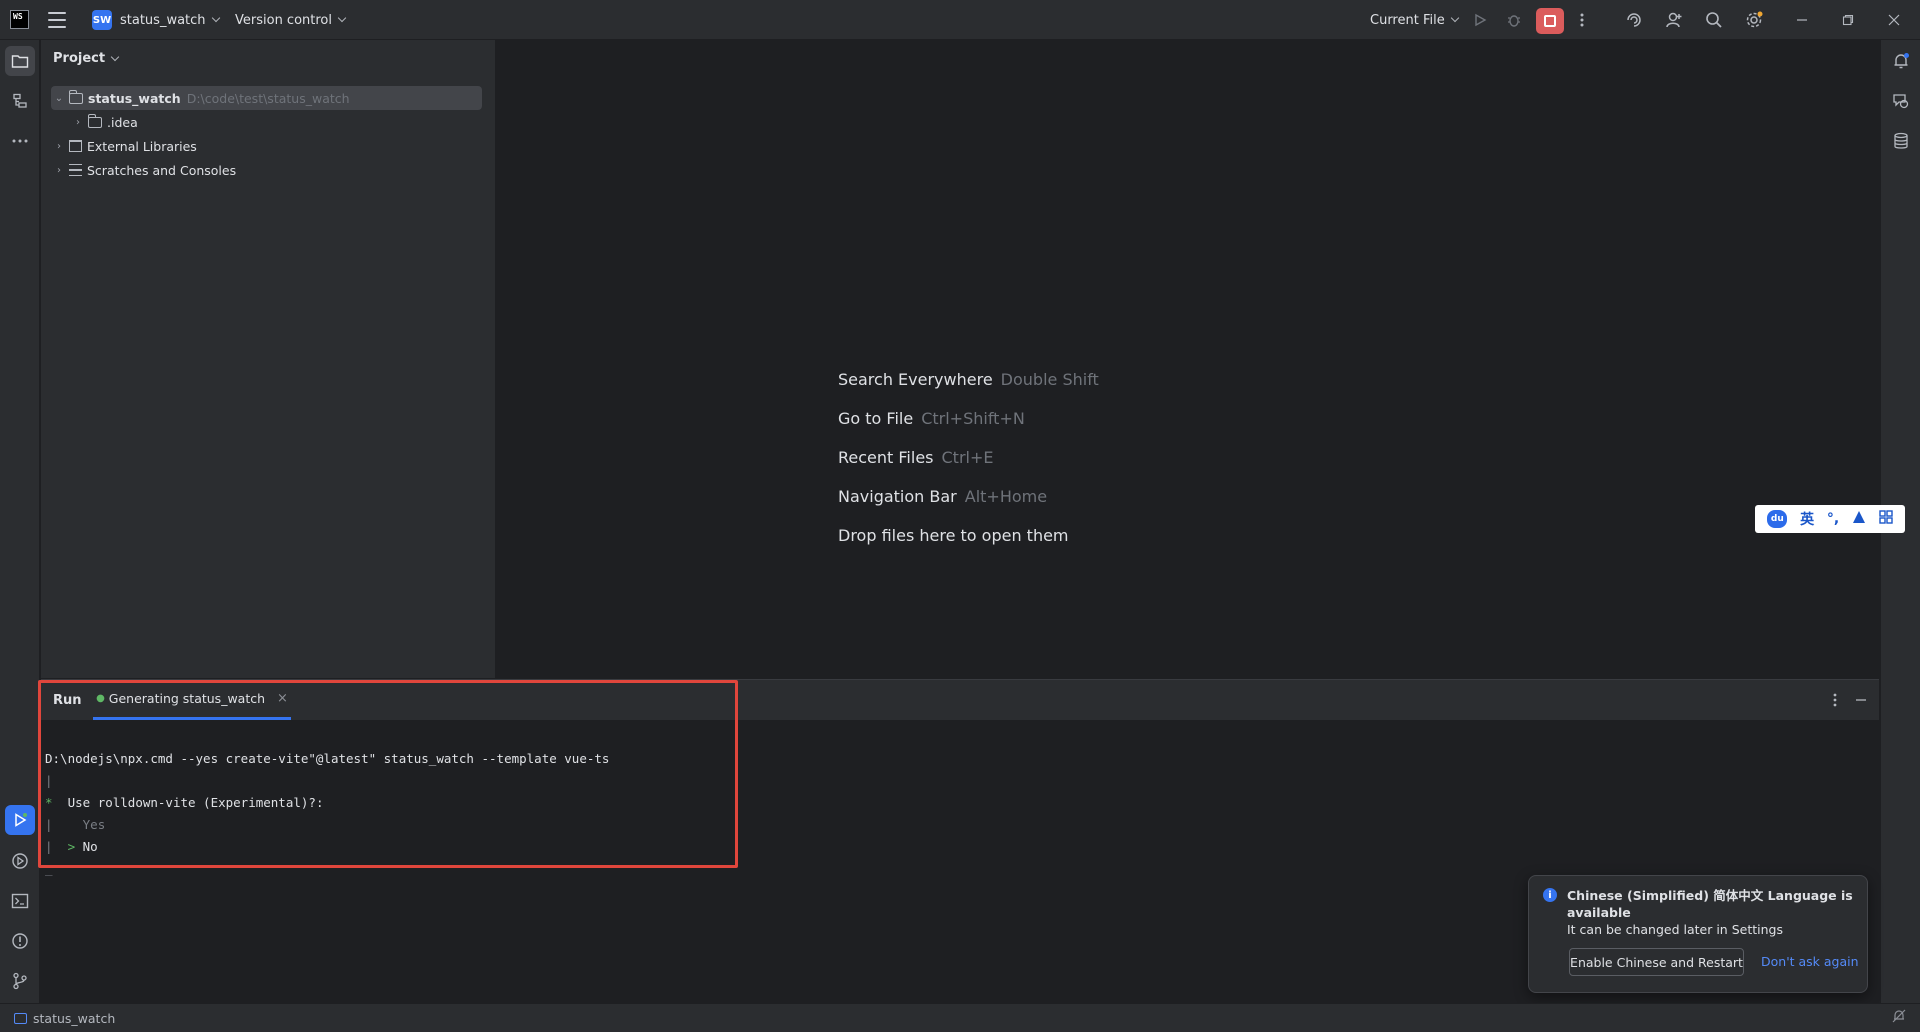  What do you see at coordinates (897, 496) in the screenshot?
I see `hint-label: Navigation Bar` at bounding box center [897, 496].